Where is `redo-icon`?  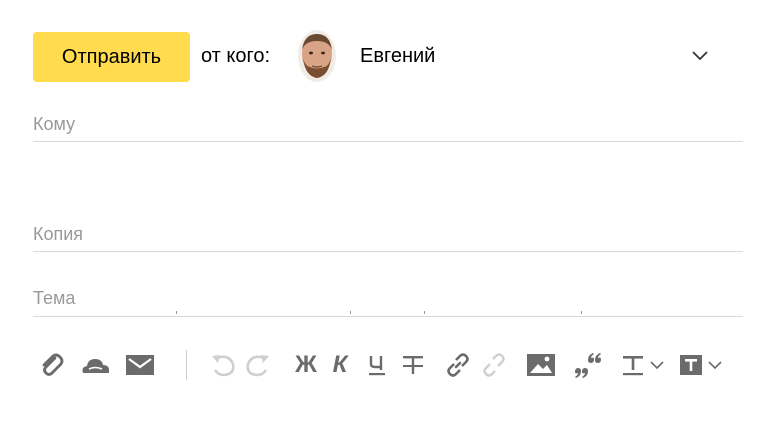 redo-icon is located at coordinates (257, 366).